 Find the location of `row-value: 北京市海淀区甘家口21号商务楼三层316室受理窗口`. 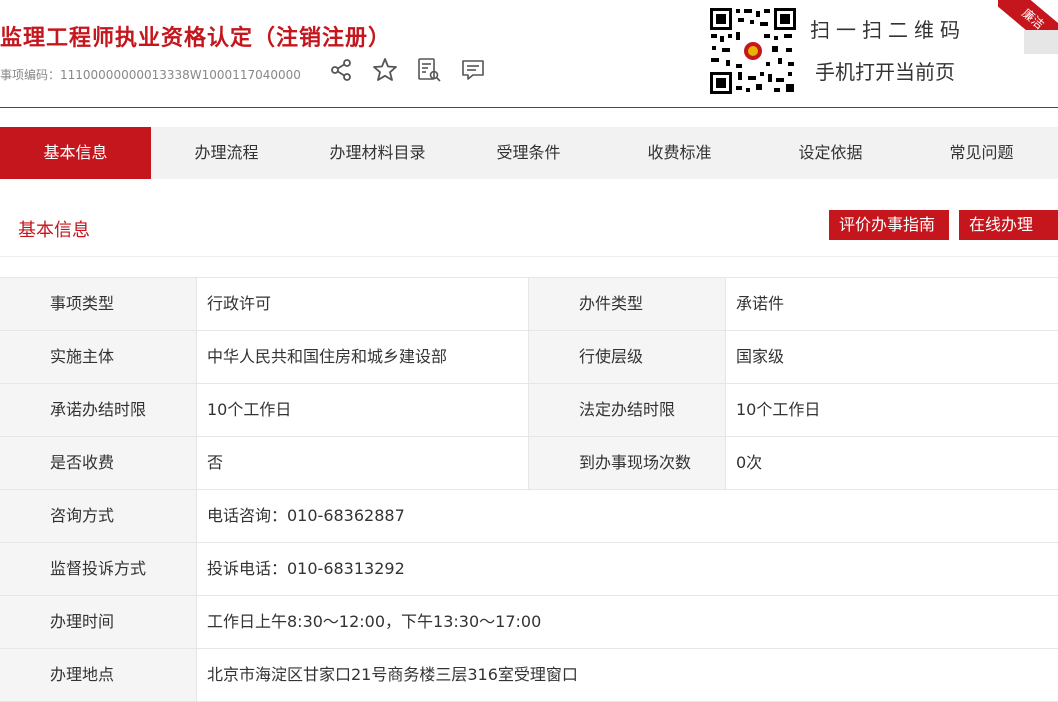

row-value: 北京市海淀区甘家口21号商务楼三层316室受理窗口 is located at coordinates (392, 674).